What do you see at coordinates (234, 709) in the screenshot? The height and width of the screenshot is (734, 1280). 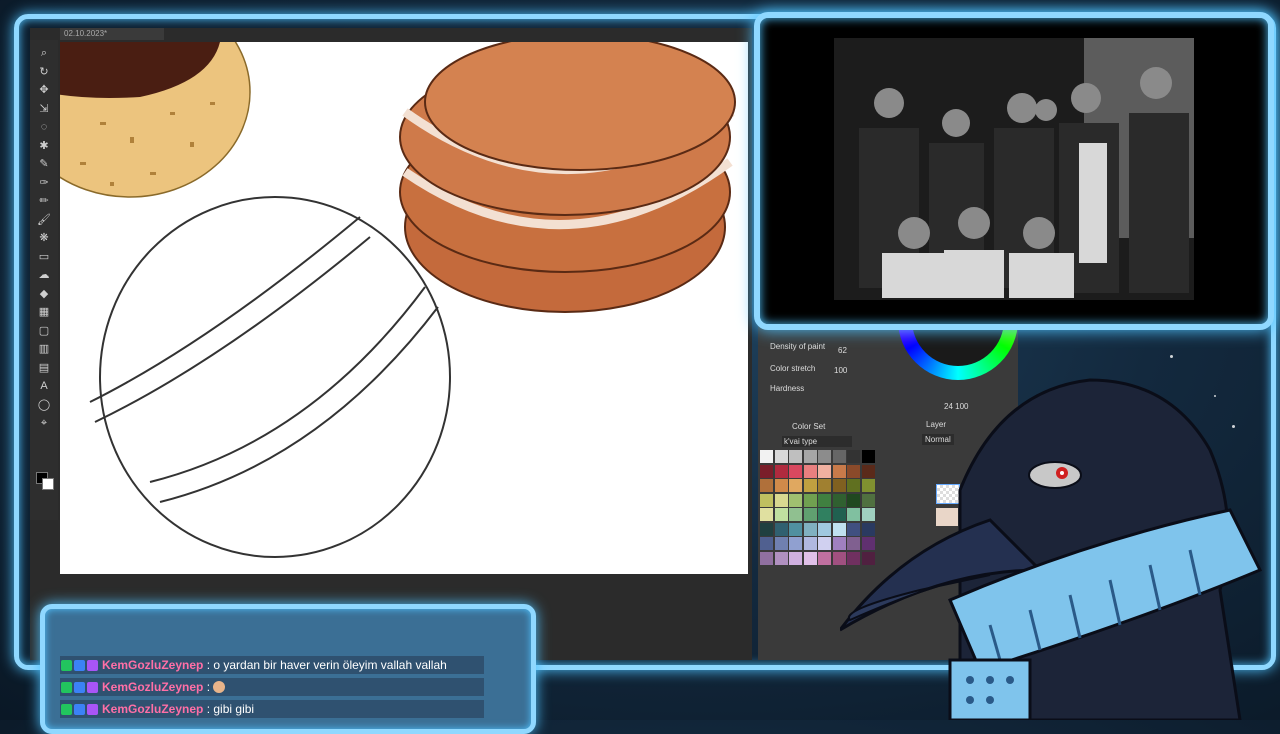 I see `chat-text: gibi gibi` at bounding box center [234, 709].